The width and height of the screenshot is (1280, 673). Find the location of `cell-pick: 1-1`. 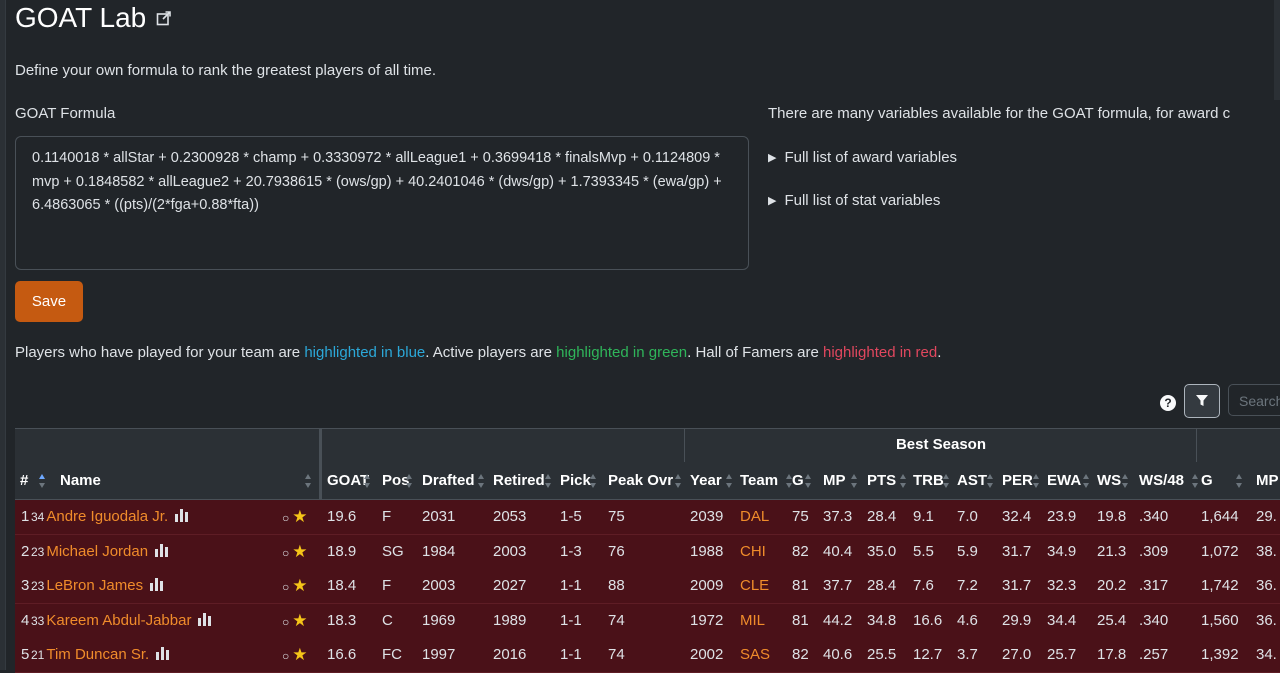

cell-pick: 1-1 is located at coordinates (571, 620).